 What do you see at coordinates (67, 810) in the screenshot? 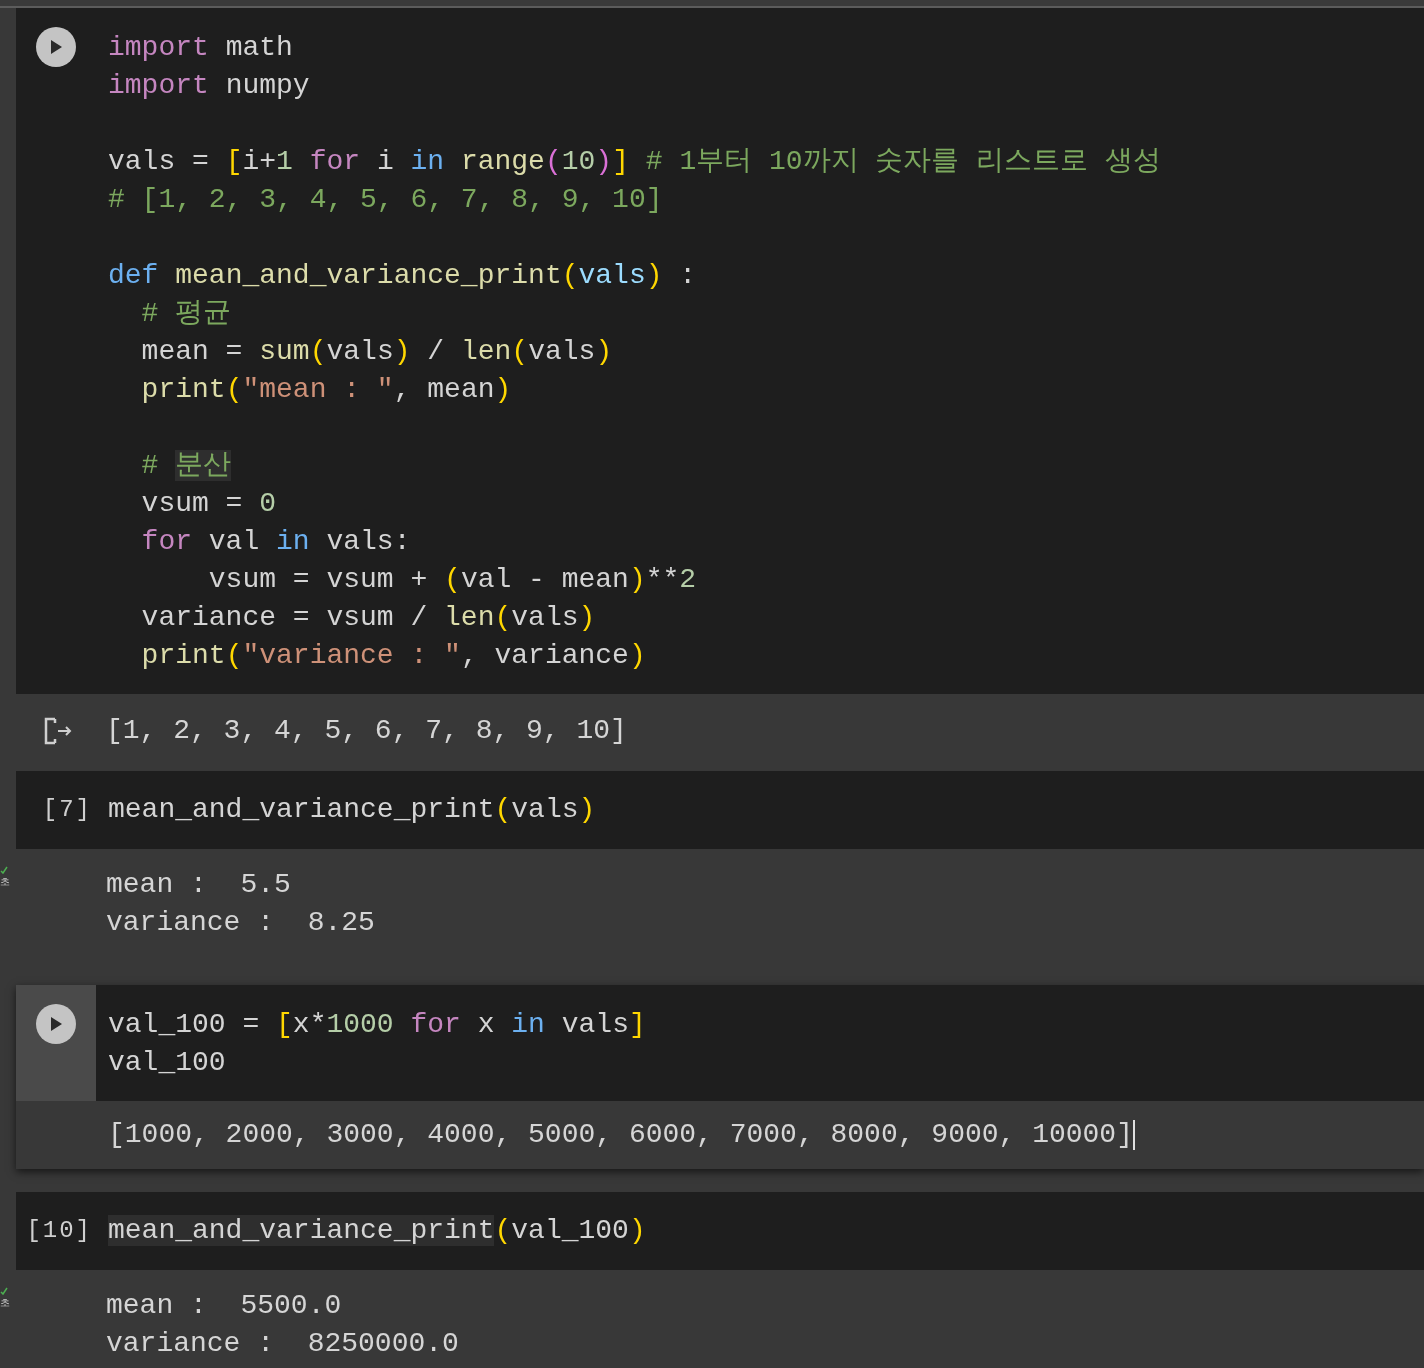
I see `execution-count: [7]` at bounding box center [67, 810].